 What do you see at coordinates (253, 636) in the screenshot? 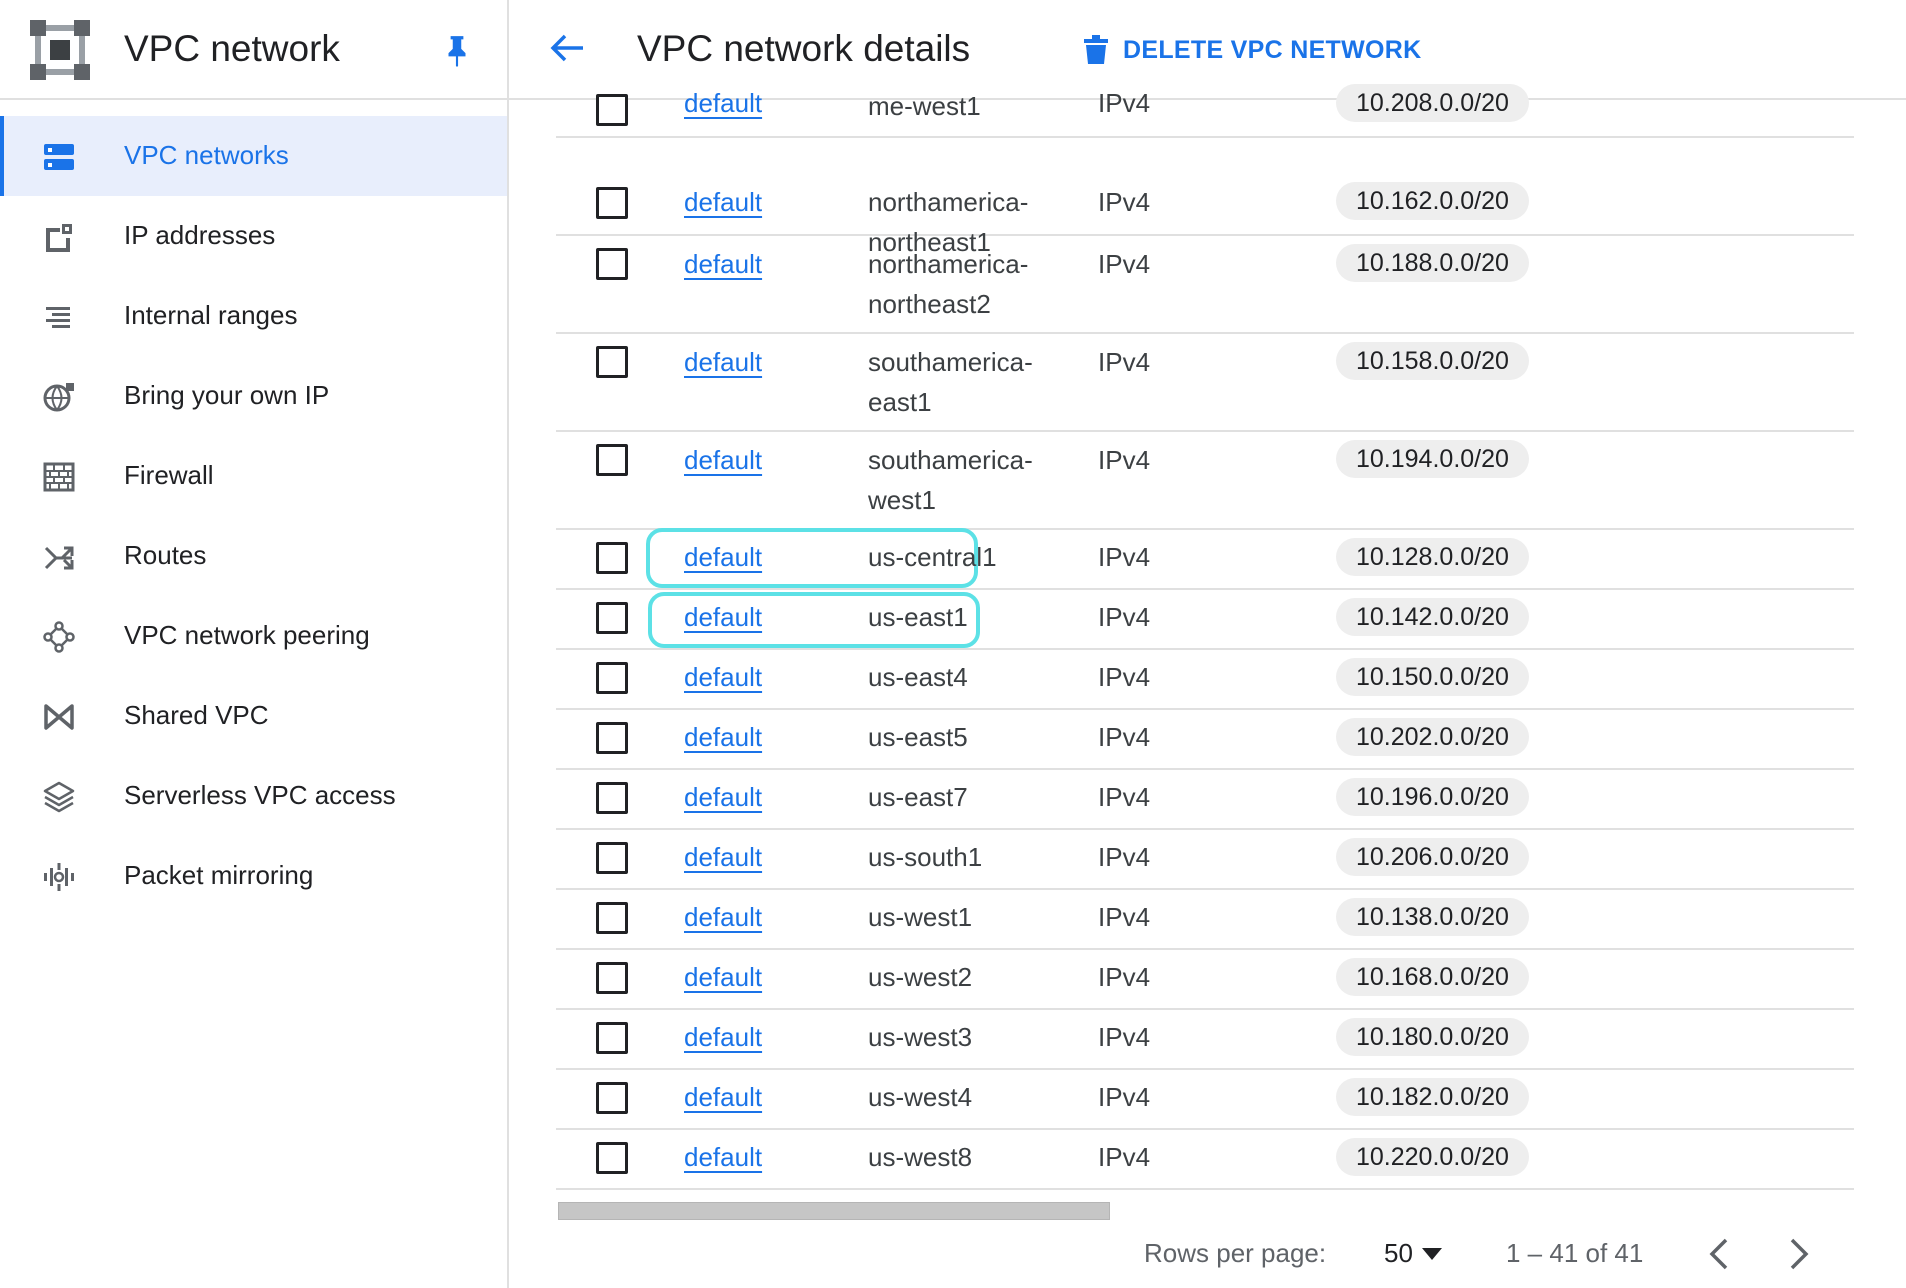
I see `sidebar-item-vpc-network-peering: VPC network peering` at bounding box center [253, 636].